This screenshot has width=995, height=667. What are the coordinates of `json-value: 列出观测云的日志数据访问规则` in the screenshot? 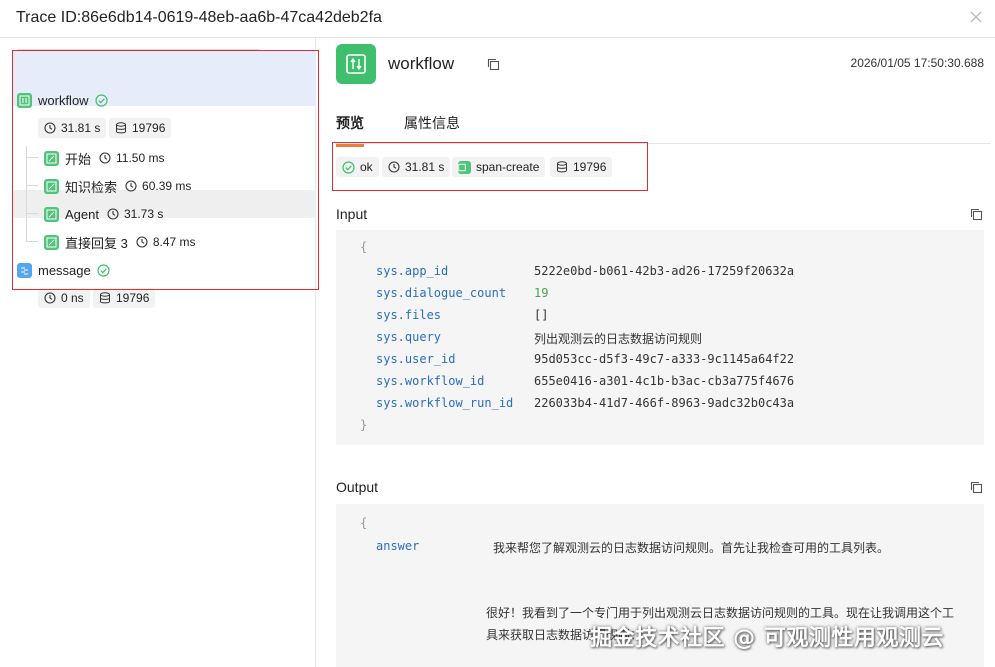 It's located at (618, 339).